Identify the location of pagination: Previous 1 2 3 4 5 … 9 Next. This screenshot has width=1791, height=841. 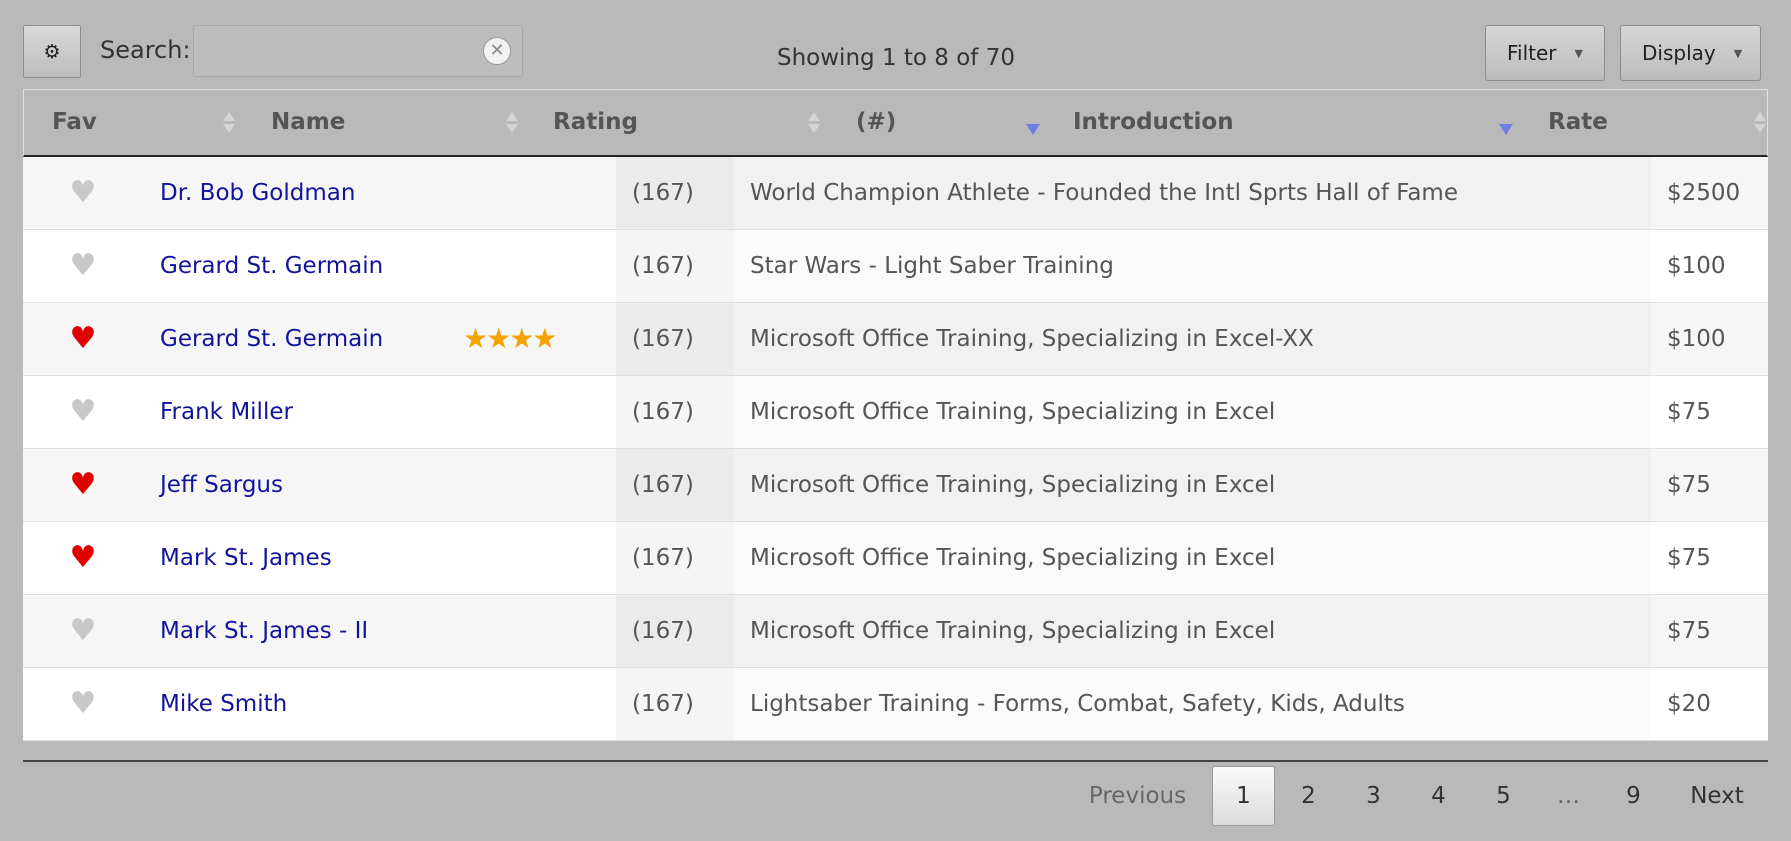
(895, 796).